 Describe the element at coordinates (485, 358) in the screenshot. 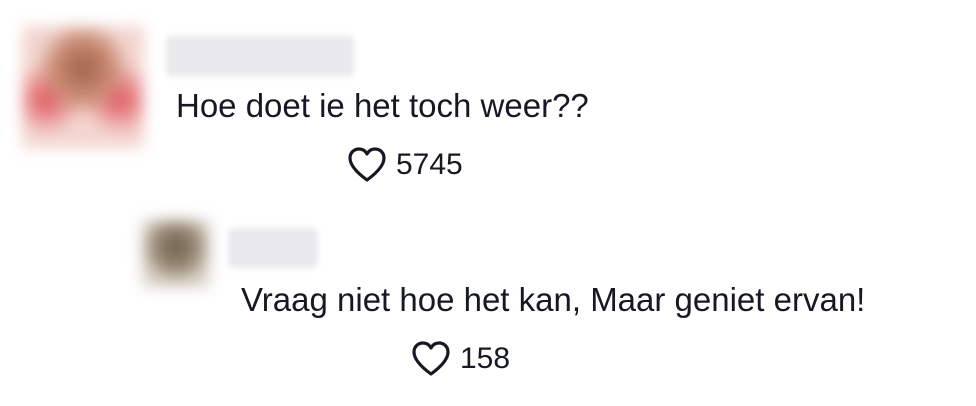

I see `like-count: 158` at that location.